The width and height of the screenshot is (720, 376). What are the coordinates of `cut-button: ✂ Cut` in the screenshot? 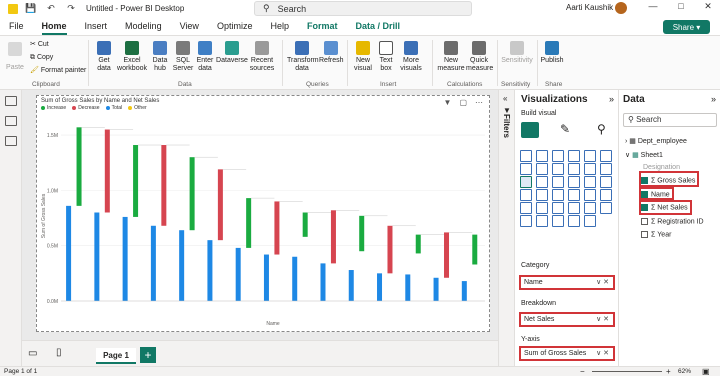 It's located at (39, 45).